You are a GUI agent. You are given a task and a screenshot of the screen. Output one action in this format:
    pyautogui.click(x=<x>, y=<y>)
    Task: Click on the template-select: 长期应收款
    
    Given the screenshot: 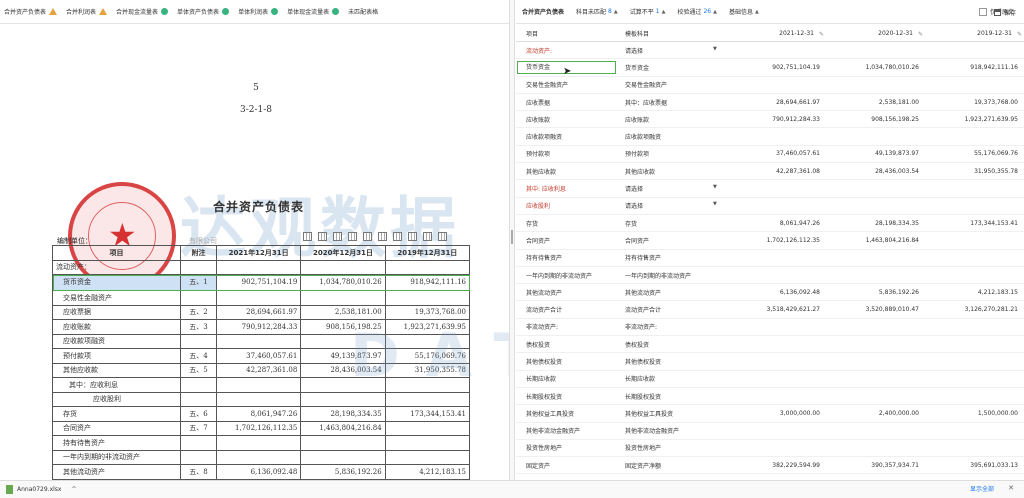 What is the action you would take?
    pyautogui.click(x=672, y=378)
    